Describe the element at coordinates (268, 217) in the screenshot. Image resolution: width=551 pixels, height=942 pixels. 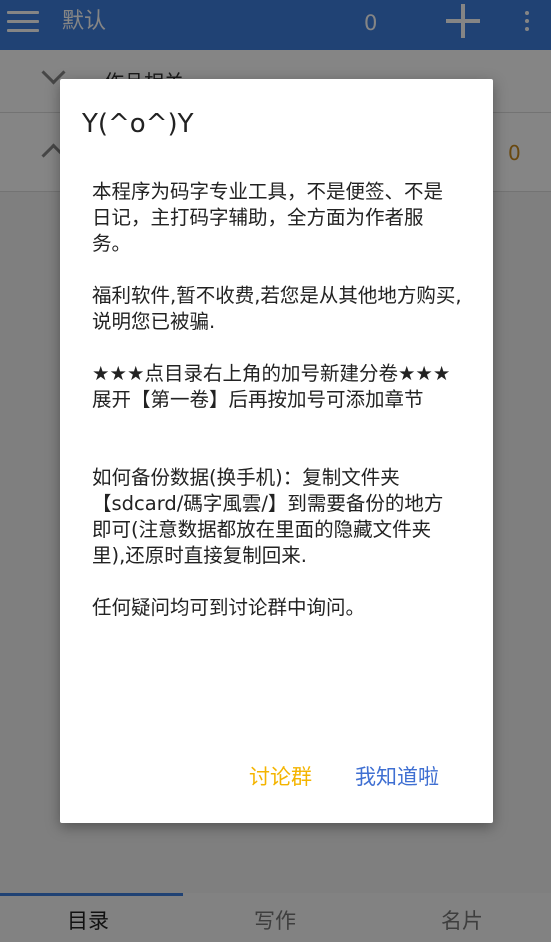
I see `dialog-paragraph: 本程序为码字专业工具，不是便签、不是日记，主打码字辅助，全方面为作者服务。` at that location.